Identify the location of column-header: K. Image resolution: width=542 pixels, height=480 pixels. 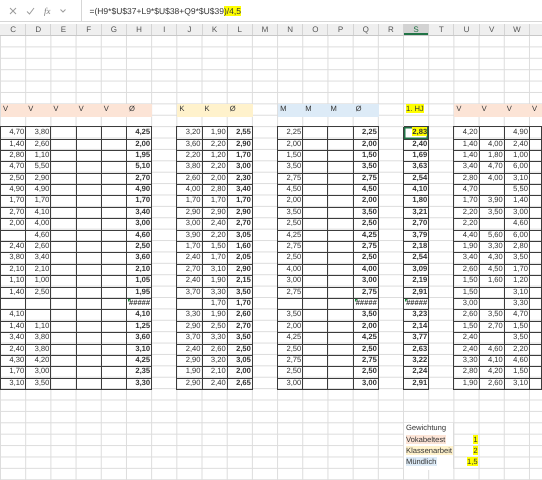
(215, 29).